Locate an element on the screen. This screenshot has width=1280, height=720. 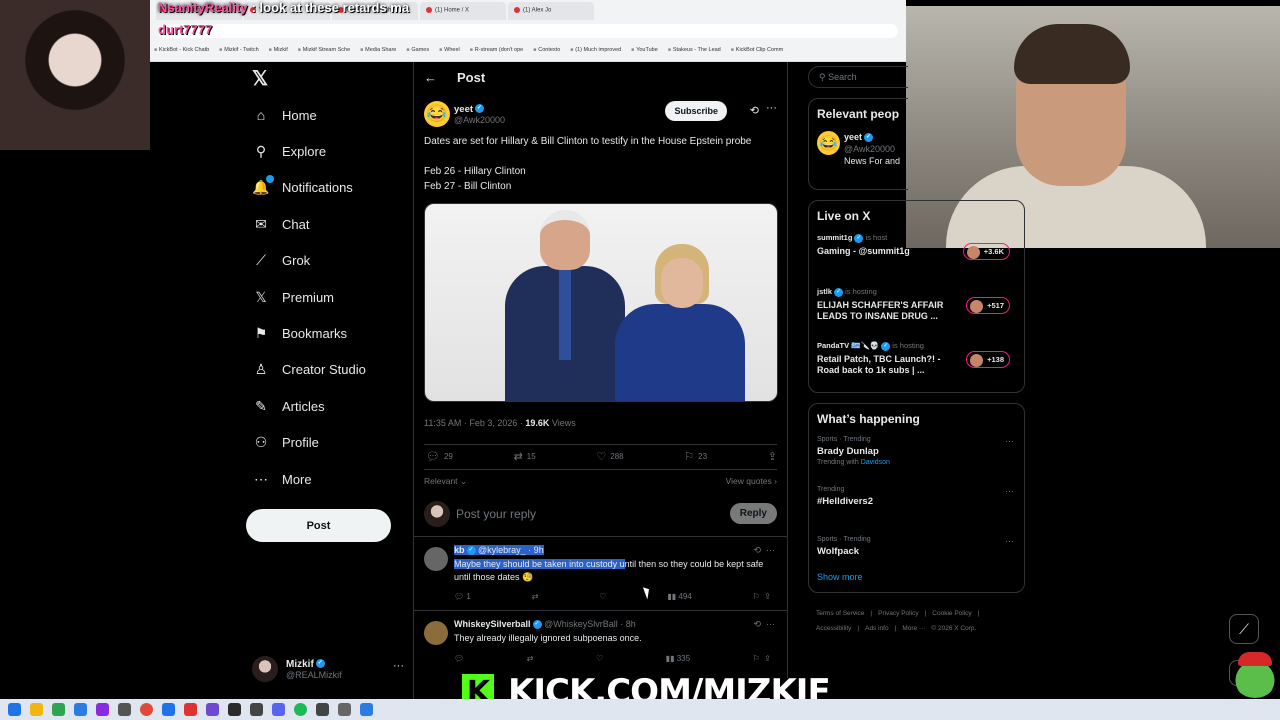
bookmark-item: Media Share is located at coordinates (378, 50).